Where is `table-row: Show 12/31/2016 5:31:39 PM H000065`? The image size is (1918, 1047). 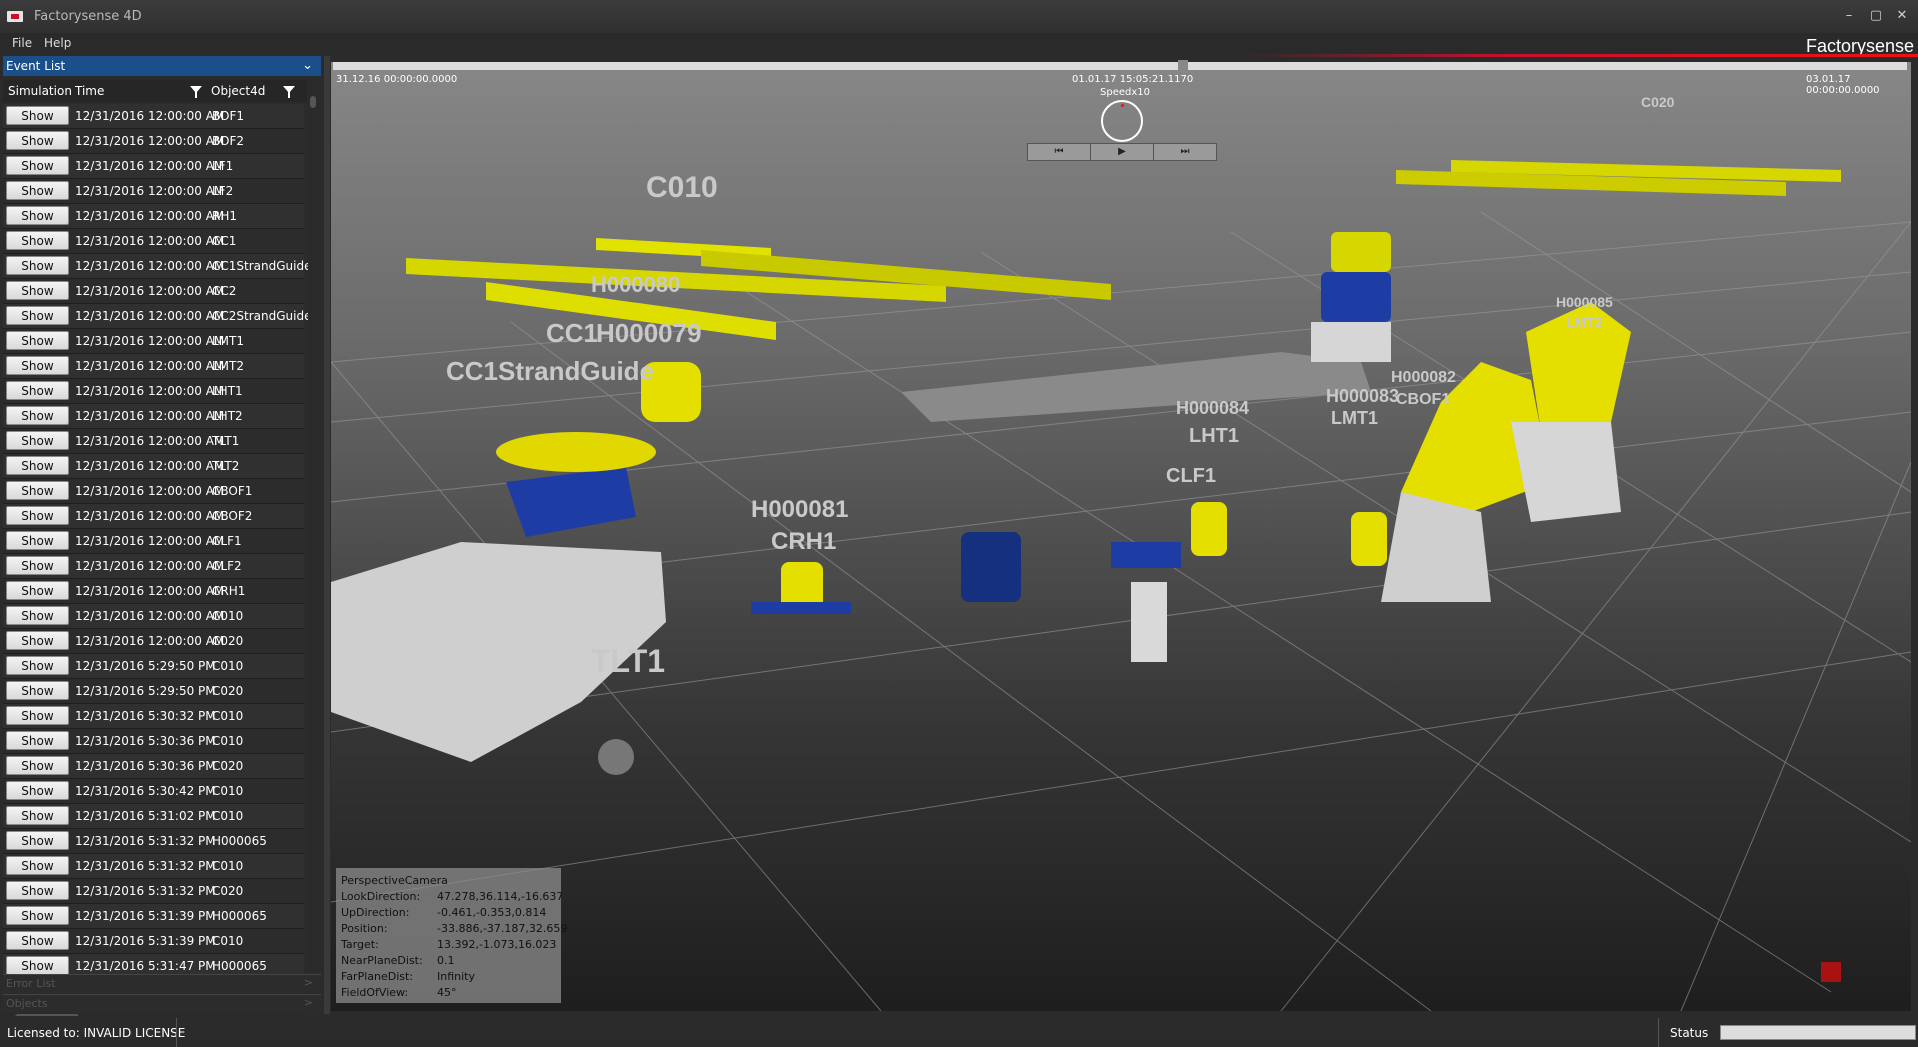
table-row: Show 12/31/2016 5:31:39 PM H000065 is located at coordinates (153, 916).